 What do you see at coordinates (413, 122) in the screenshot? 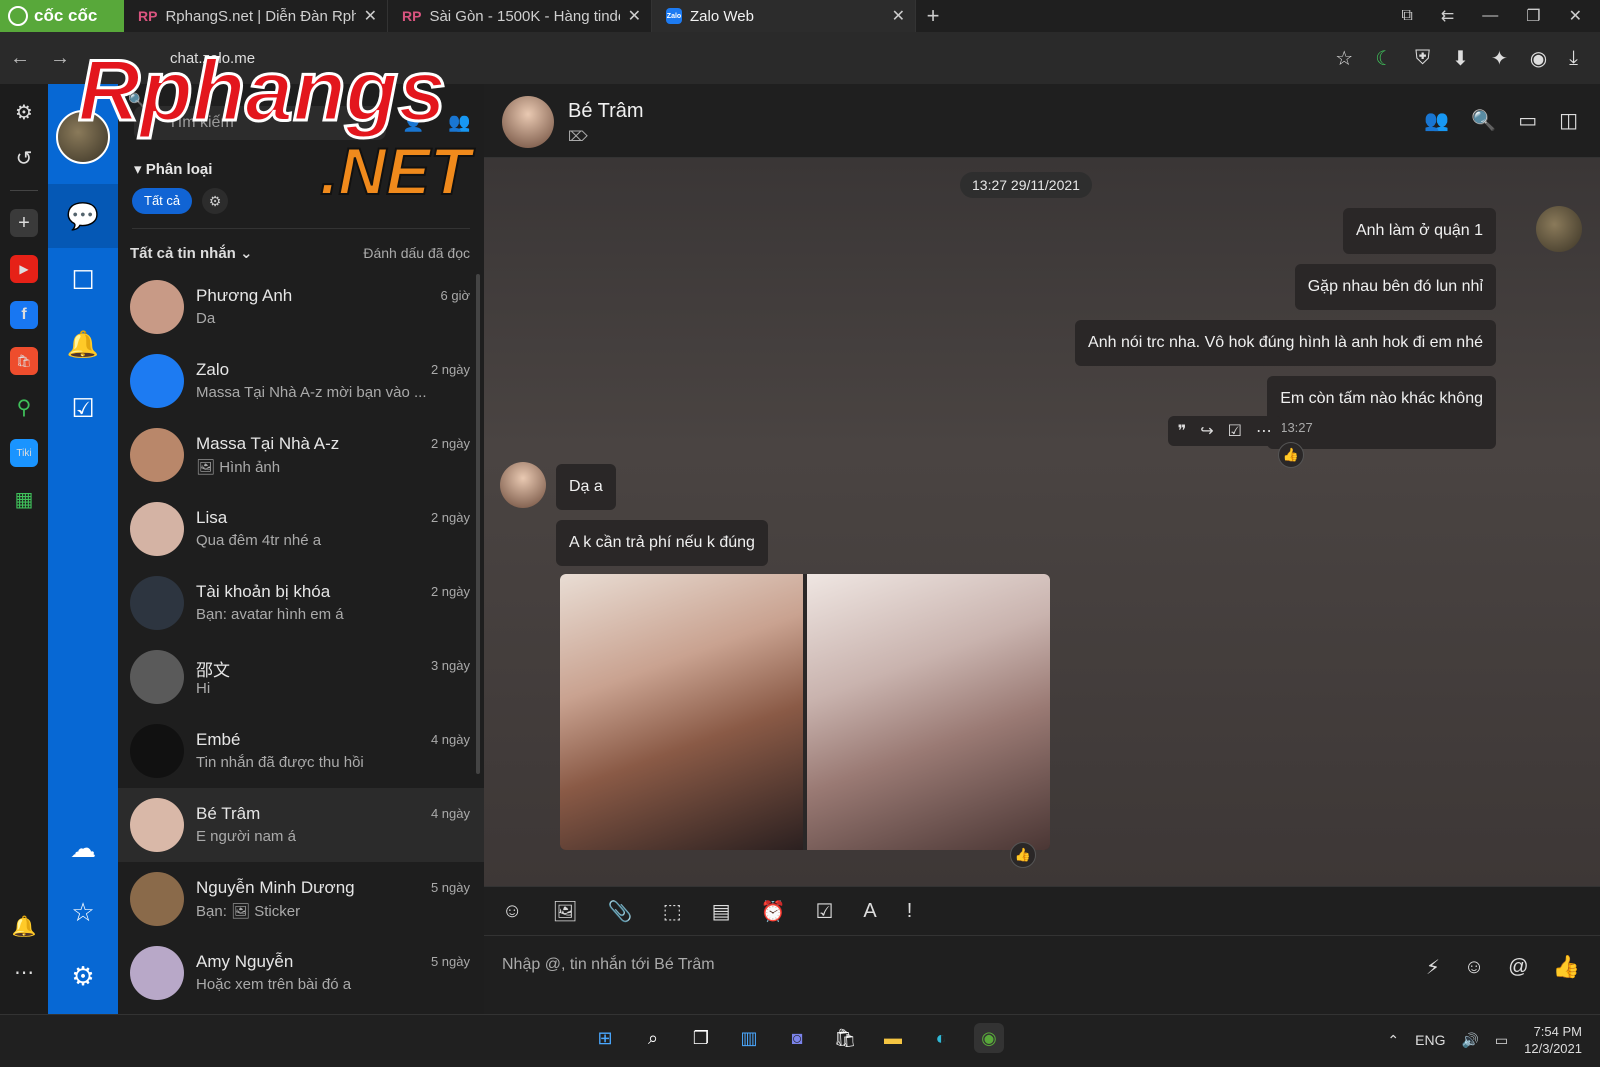
I see `add-friend-icon: 👤` at bounding box center [413, 122].